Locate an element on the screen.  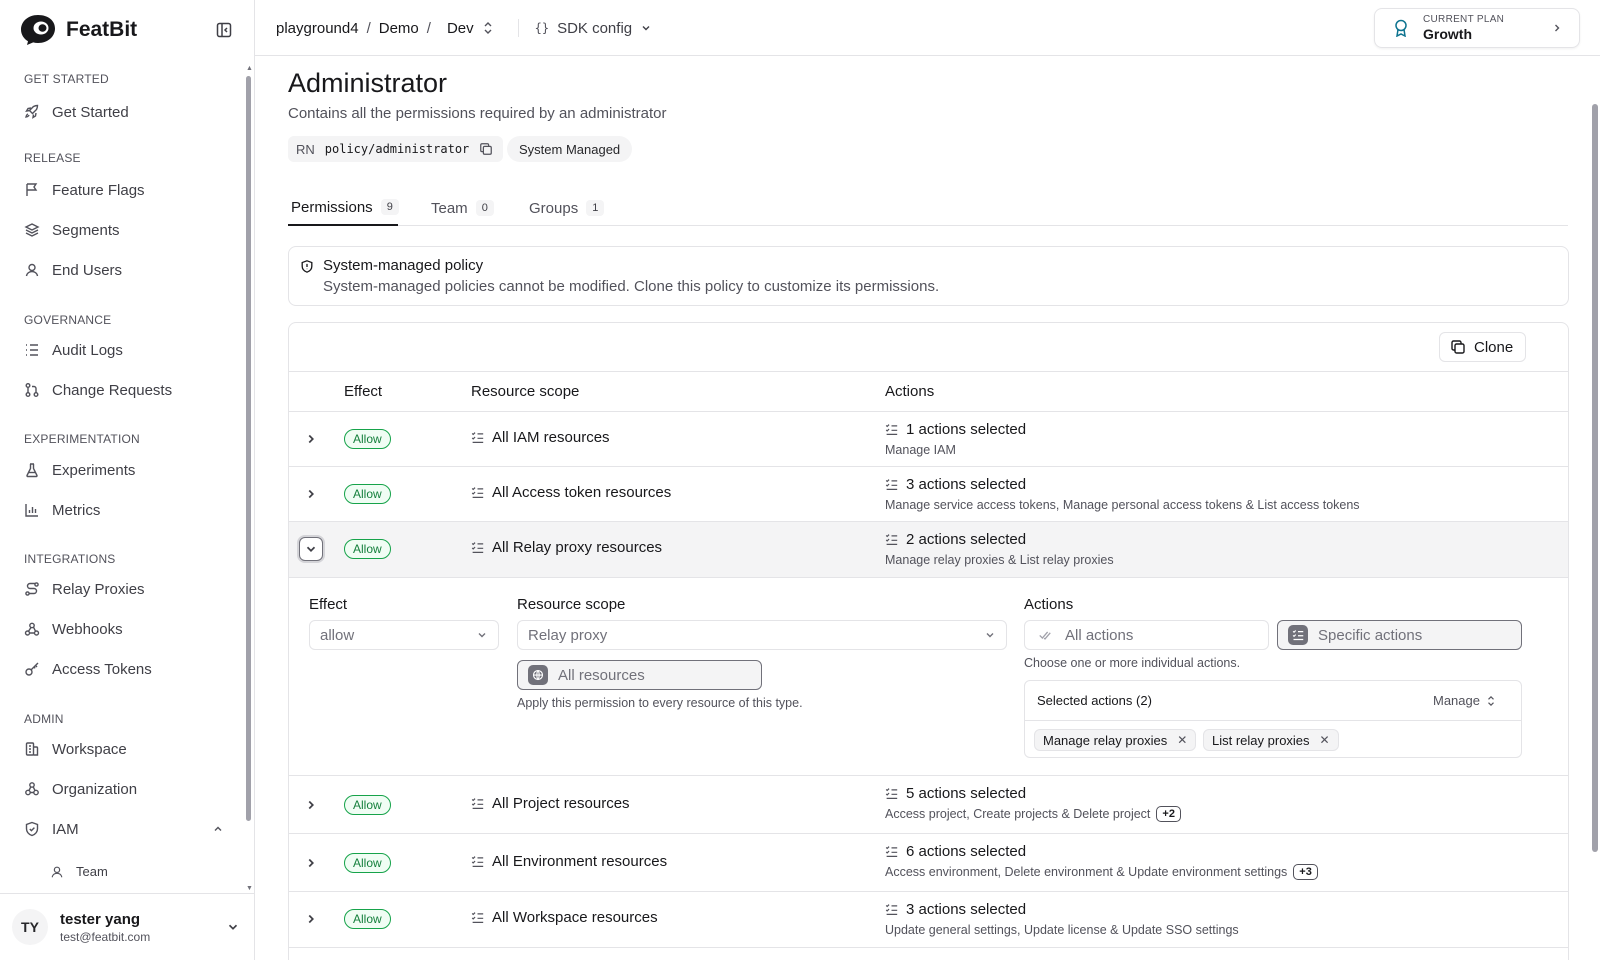
sidebar-item-change-requests: Change Requests is located at coordinates (124, 390).